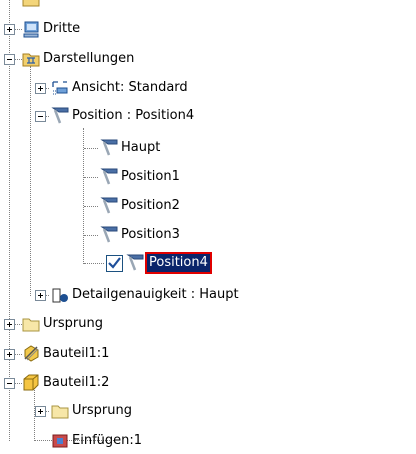  What do you see at coordinates (60, 295) in the screenshot?
I see `level-of-detail-icon` at bounding box center [60, 295].